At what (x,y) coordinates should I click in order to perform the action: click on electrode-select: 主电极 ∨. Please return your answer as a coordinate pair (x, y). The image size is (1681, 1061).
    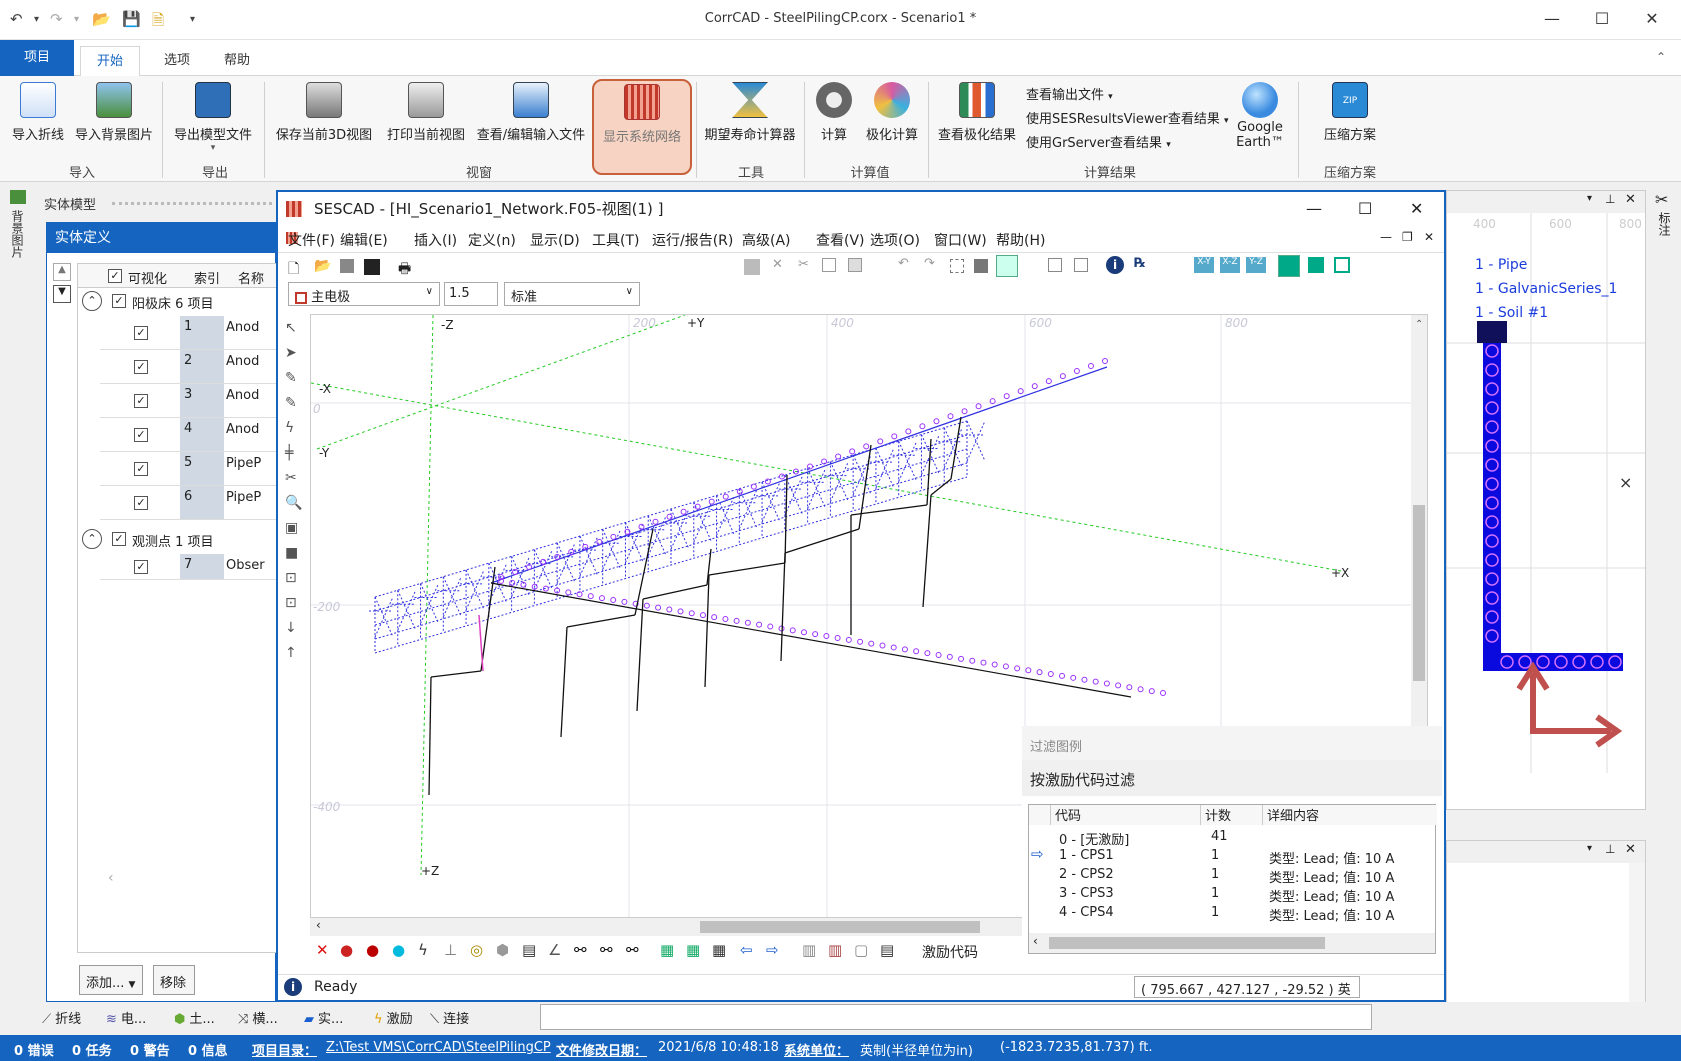
    Looking at the image, I should click on (364, 294).